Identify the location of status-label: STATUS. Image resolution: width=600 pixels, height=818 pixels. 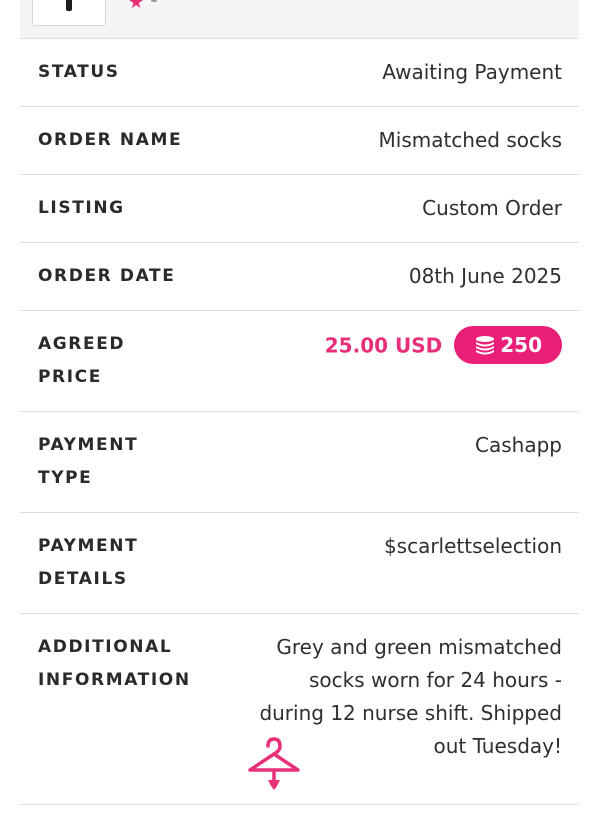
(79, 72).